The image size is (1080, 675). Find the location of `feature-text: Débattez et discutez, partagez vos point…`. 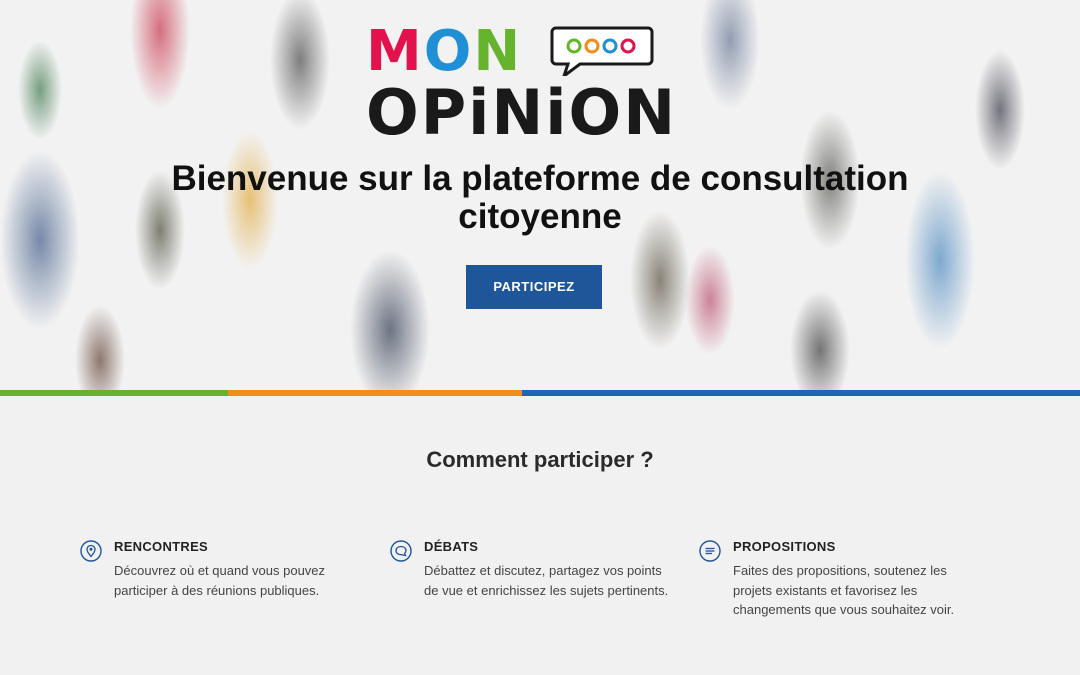

feature-text: Débattez et discutez, partagez vos point… is located at coordinates (546, 580).